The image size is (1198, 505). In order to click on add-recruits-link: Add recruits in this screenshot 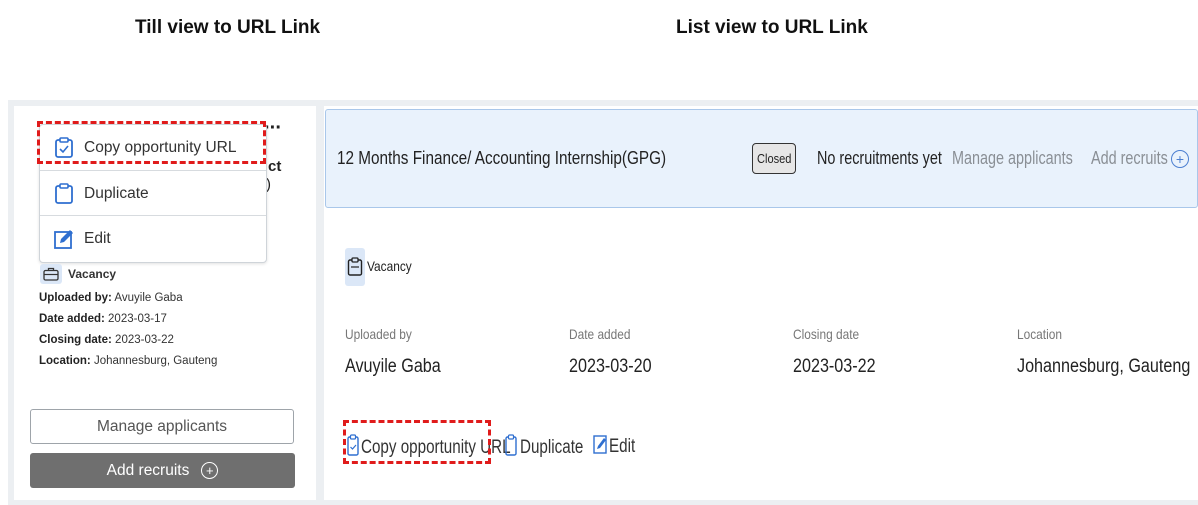, I will do `click(1129, 158)`.